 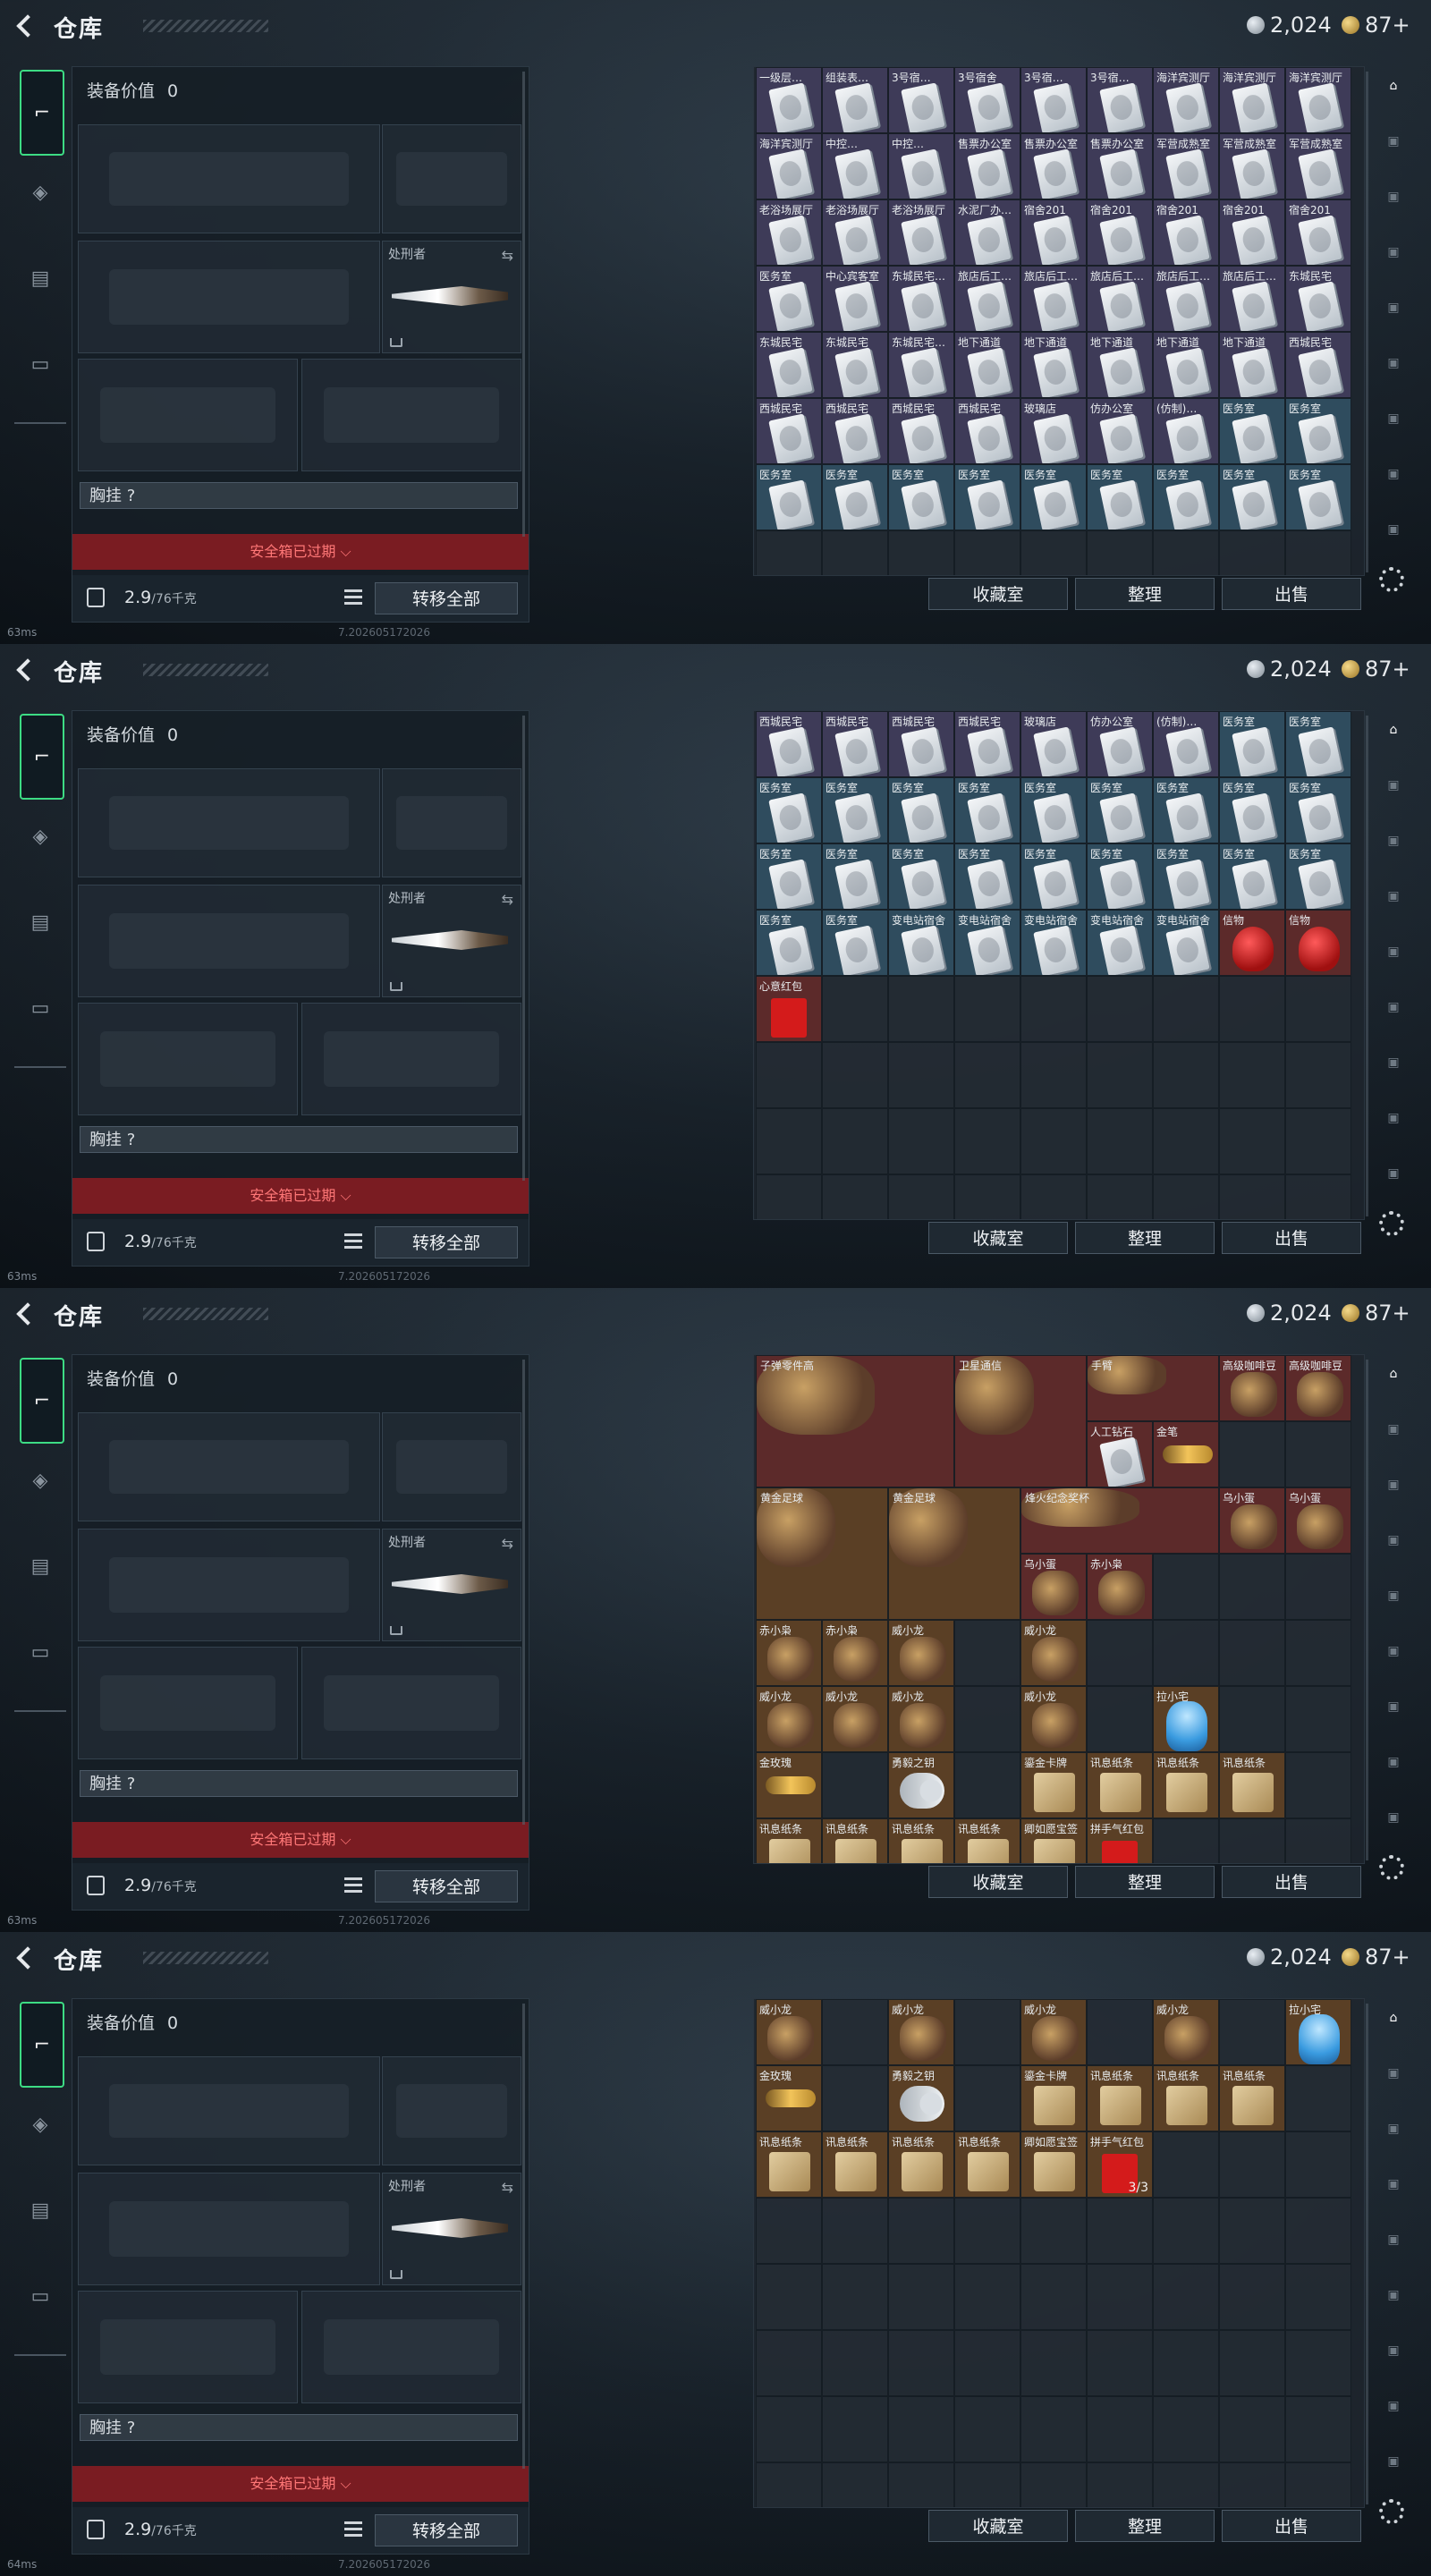 I want to click on nav-briefcase-icon: ▭, so click(x=41, y=1652).